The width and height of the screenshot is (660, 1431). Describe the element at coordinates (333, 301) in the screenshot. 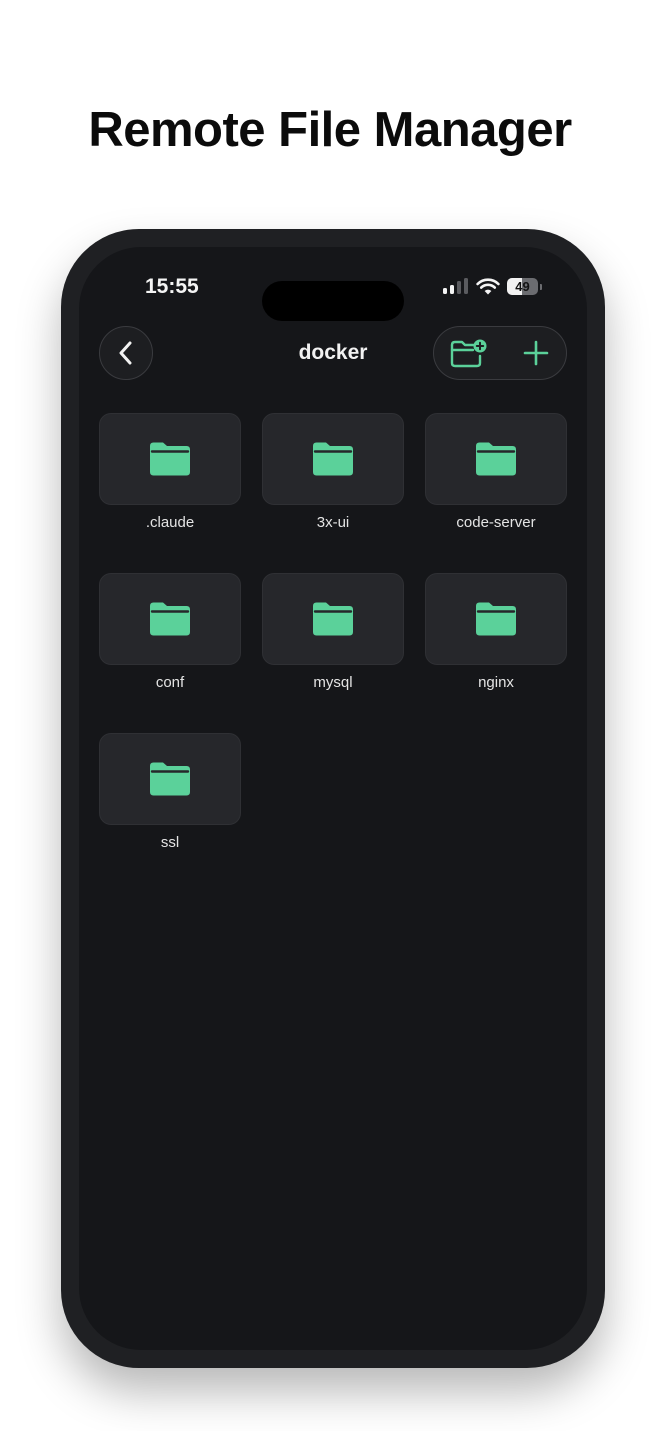

I see `dynamic-island` at that location.